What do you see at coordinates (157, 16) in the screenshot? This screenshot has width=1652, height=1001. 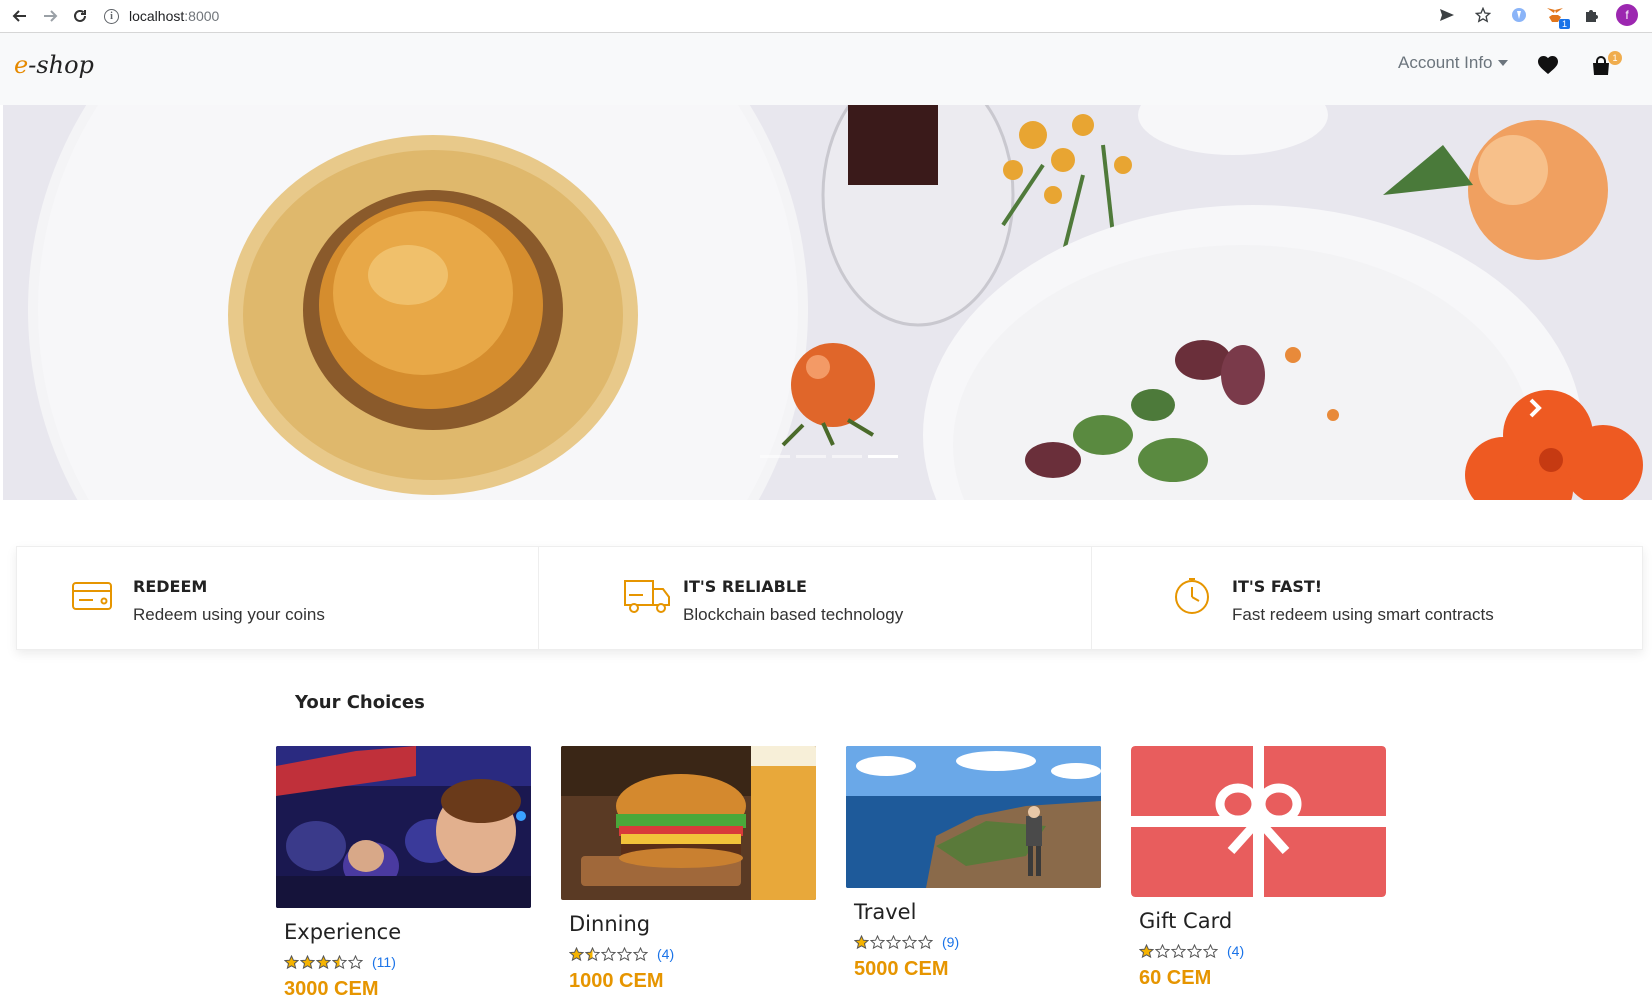 I see `url-host: localhost` at bounding box center [157, 16].